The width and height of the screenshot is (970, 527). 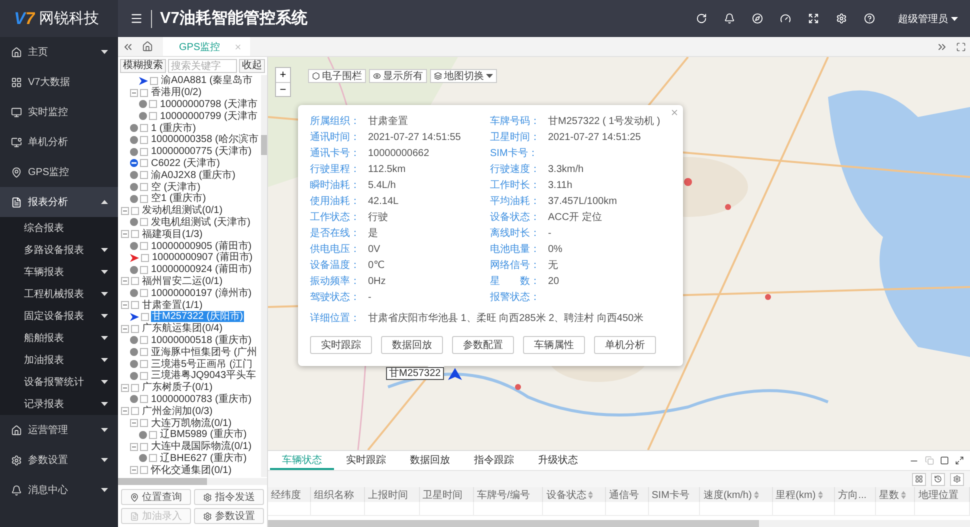 What do you see at coordinates (182, 281) in the screenshot?
I see `tree-item: 福州冒安二运(0/1)` at bounding box center [182, 281].